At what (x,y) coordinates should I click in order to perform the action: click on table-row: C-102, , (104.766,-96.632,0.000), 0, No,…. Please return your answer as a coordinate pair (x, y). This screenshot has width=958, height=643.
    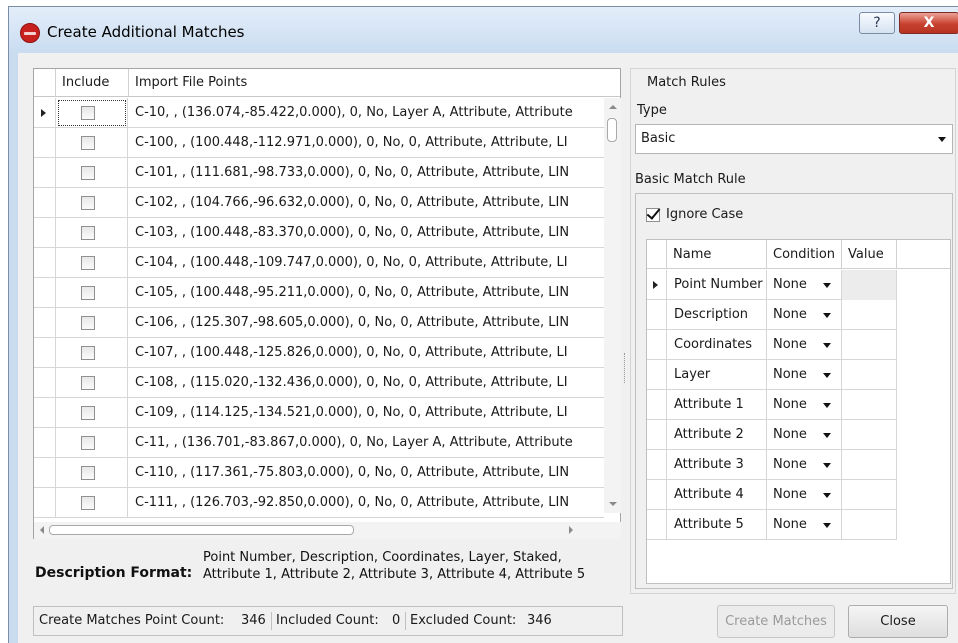
    Looking at the image, I should click on (319, 203).